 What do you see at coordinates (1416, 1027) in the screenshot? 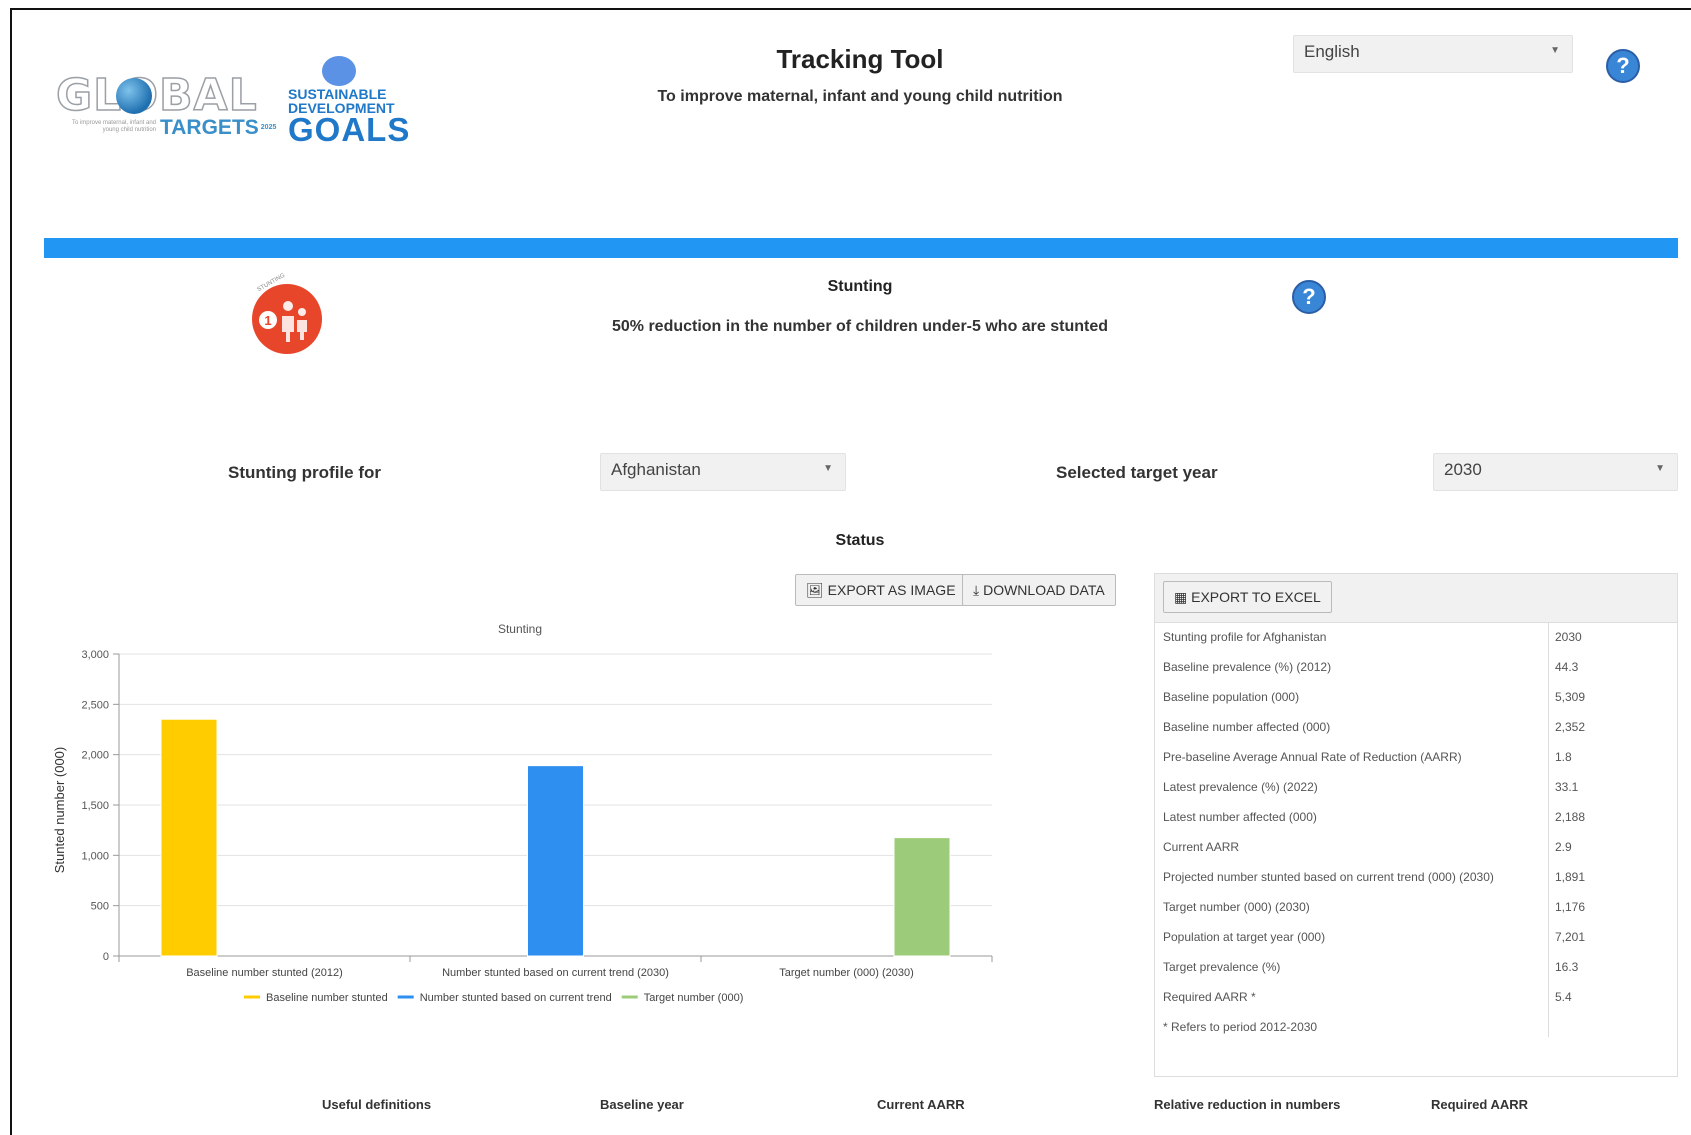
I see `table-row: * Refers to period 2012-2030` at bounding box center [1416, 1027].